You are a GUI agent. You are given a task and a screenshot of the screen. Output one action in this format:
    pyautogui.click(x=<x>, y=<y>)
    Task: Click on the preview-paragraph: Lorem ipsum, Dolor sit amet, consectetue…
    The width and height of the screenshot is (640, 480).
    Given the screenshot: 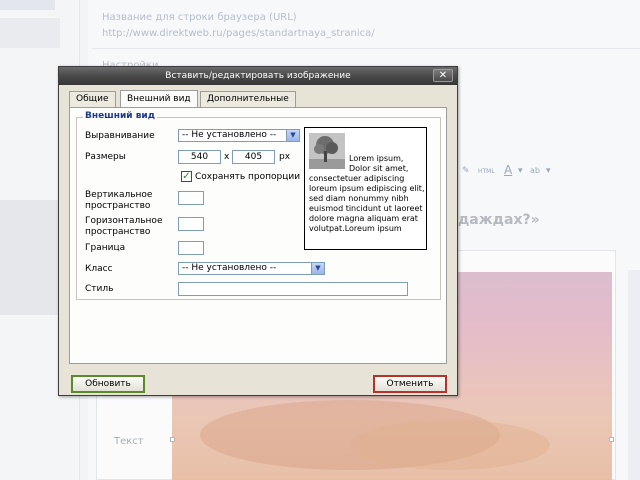 What is the action you would take?
    pyautogui.click(x=367, y=184)
    